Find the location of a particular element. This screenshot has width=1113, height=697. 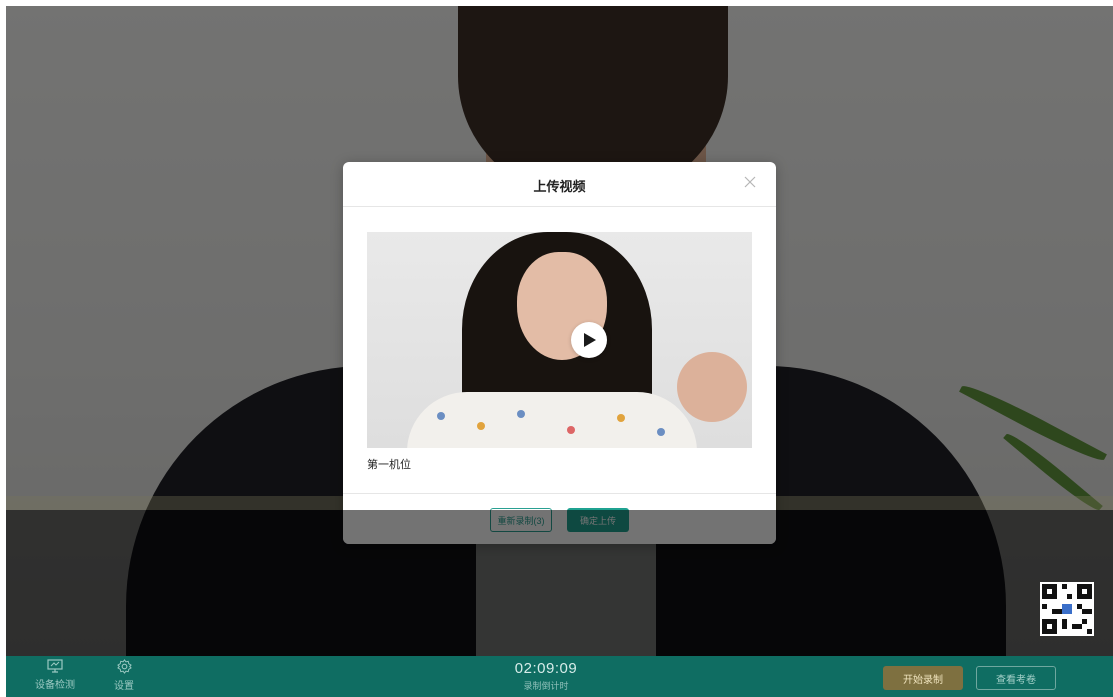

bottom-toolbar: 设备检测 设置 02:09:09 录制倒计时 开始录制 查看考卷 is located at coordinates (559, 676).